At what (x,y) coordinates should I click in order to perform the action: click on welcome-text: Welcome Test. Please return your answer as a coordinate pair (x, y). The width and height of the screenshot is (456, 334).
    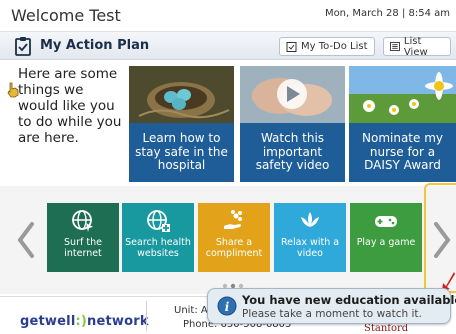
    Looking at the image, I should click on (66, 15).